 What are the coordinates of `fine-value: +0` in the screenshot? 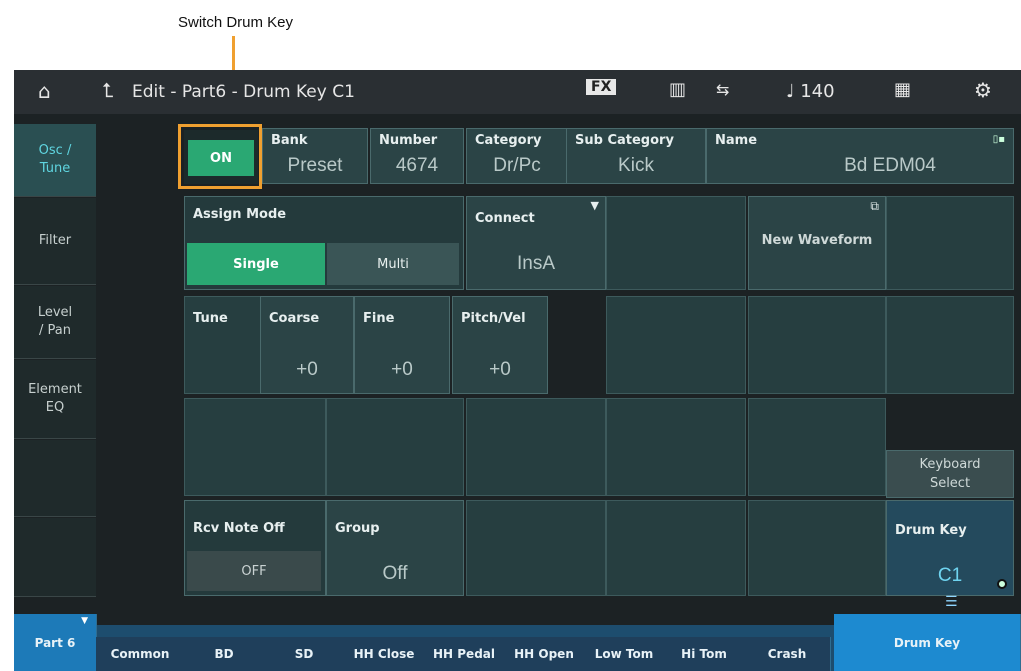 It's located at (402, 369).